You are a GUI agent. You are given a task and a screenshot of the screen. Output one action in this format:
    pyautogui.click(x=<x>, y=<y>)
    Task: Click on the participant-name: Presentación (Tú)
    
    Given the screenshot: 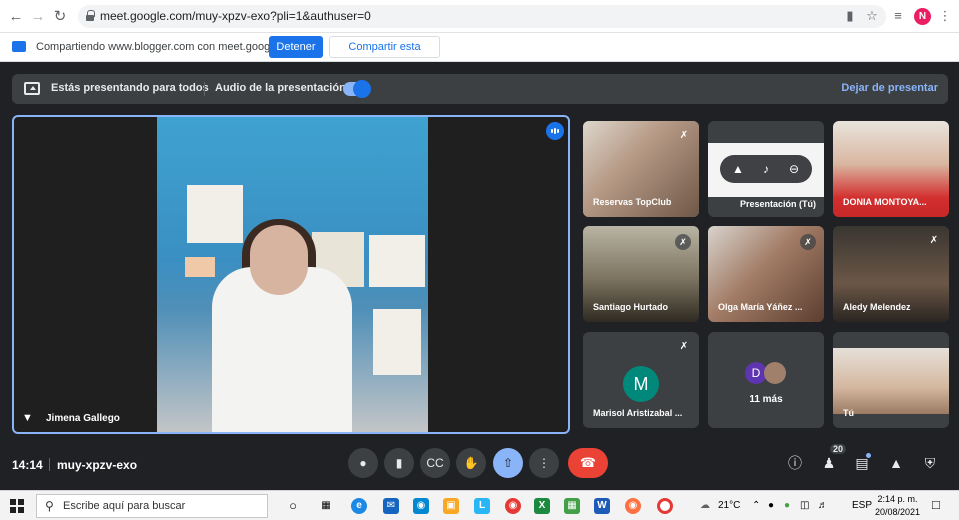 What is the action you would take?
    pyautogui.click(x=778, y=204)
    